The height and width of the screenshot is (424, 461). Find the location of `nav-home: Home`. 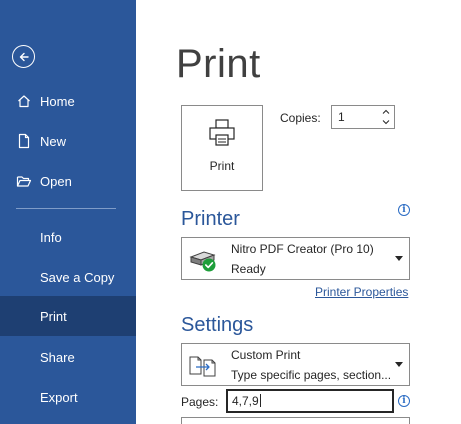

nav-home: Home is located at coordinates (68, 101).